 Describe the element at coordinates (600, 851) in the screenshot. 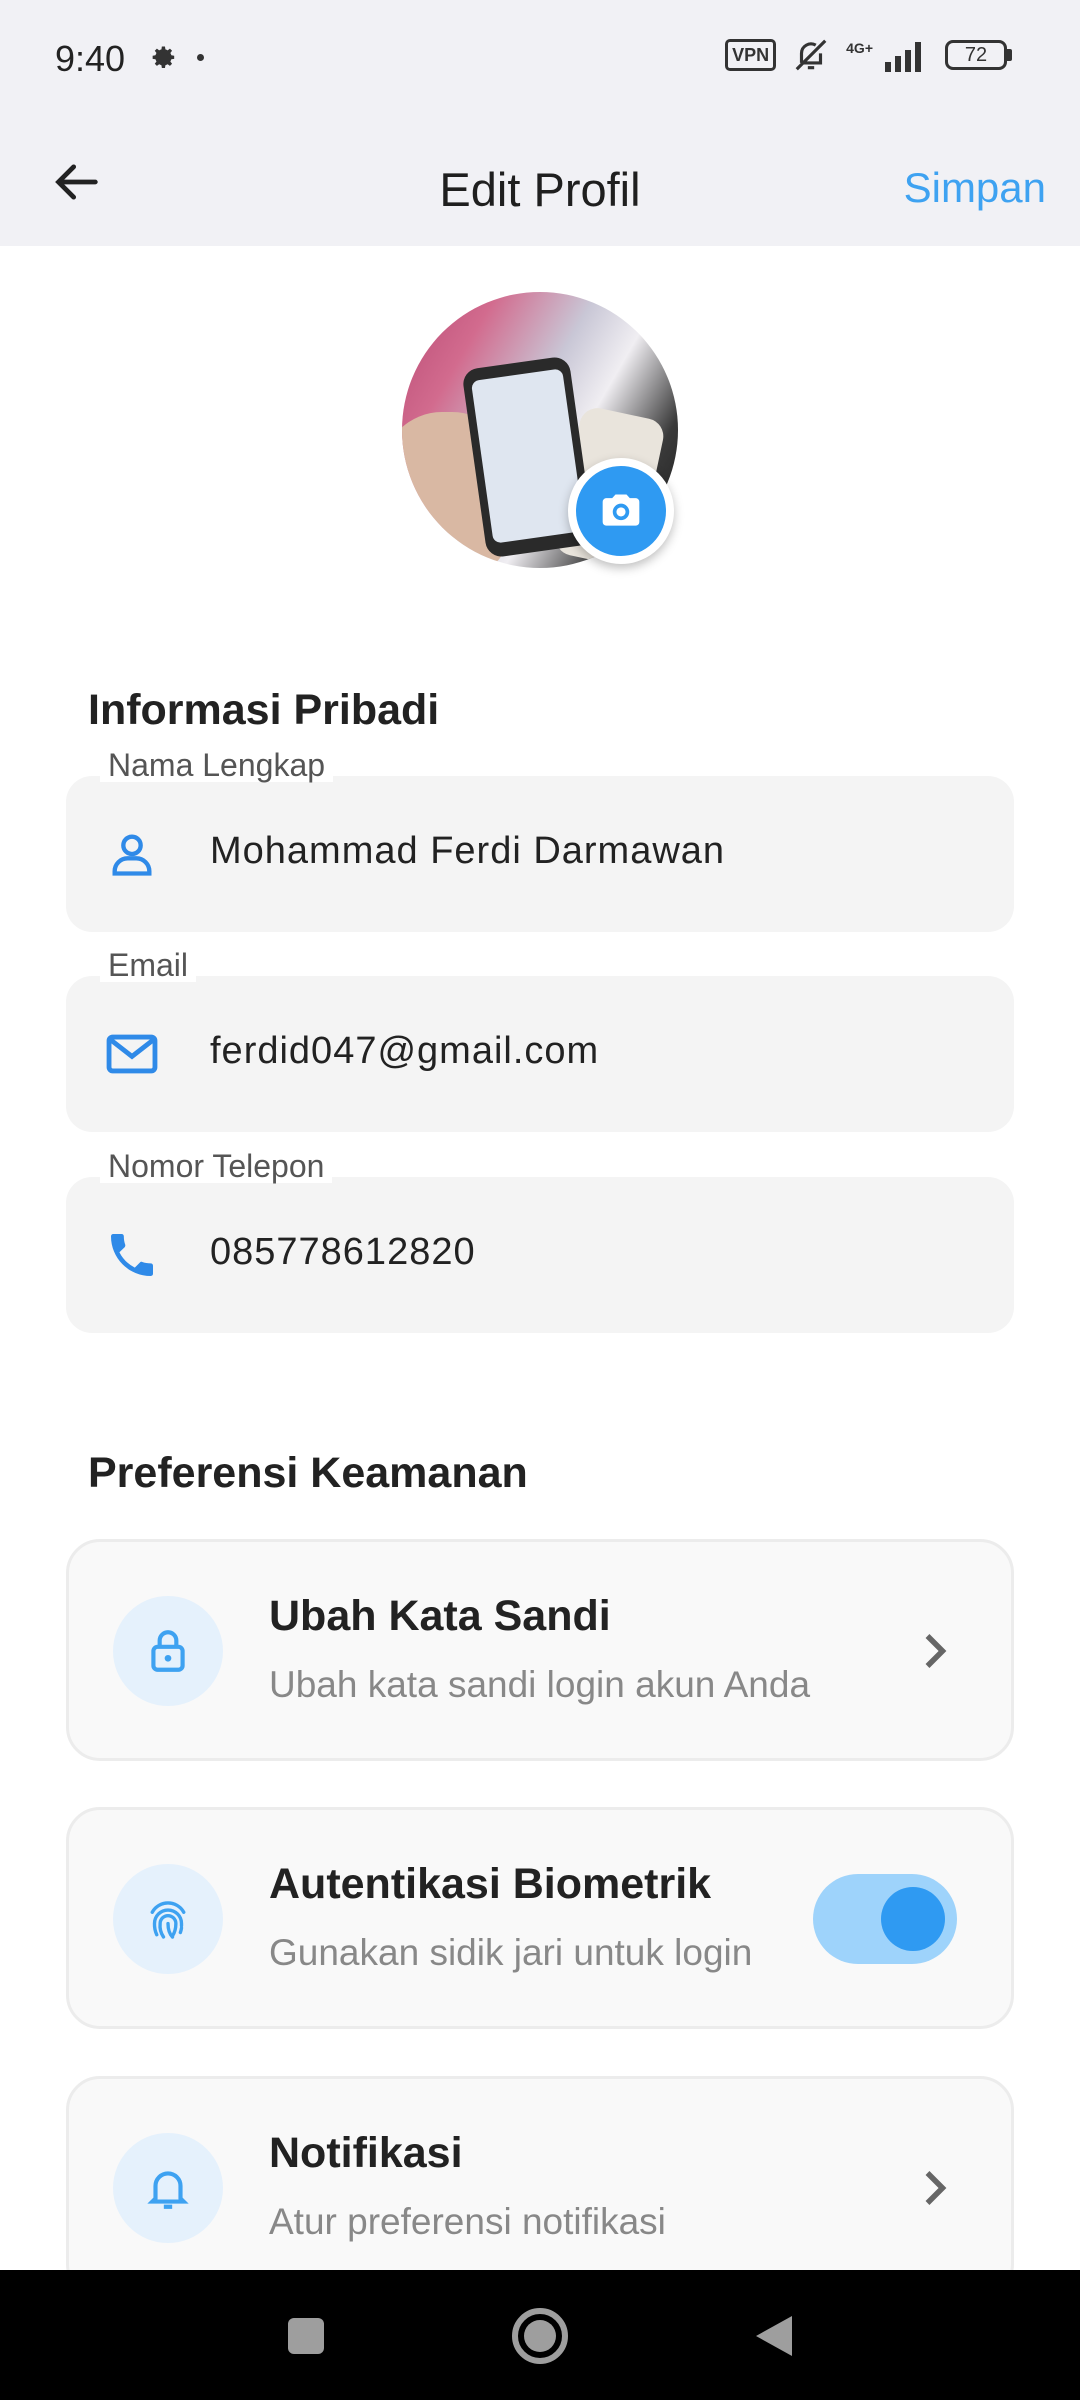

I see `full-name-input: Mohammad Ferdi Darmawan` at that location.